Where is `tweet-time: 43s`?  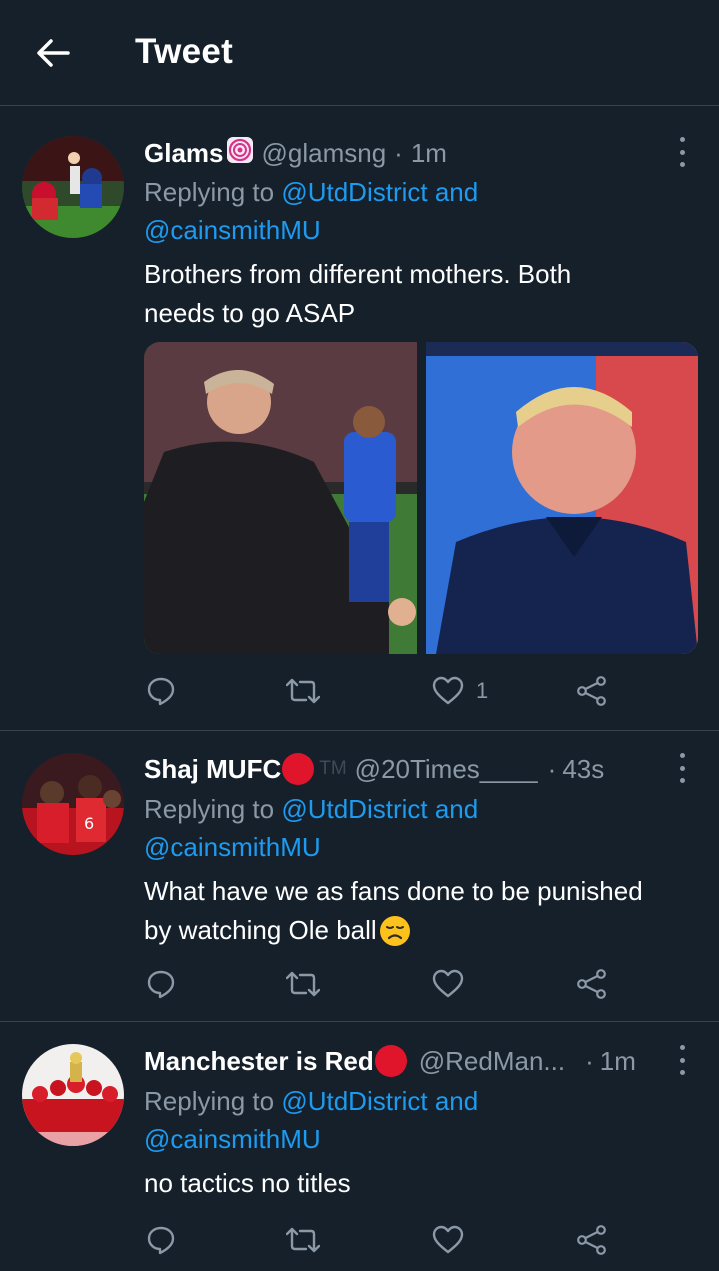 tweet-time: 43s is located at coordinates (583, 769).